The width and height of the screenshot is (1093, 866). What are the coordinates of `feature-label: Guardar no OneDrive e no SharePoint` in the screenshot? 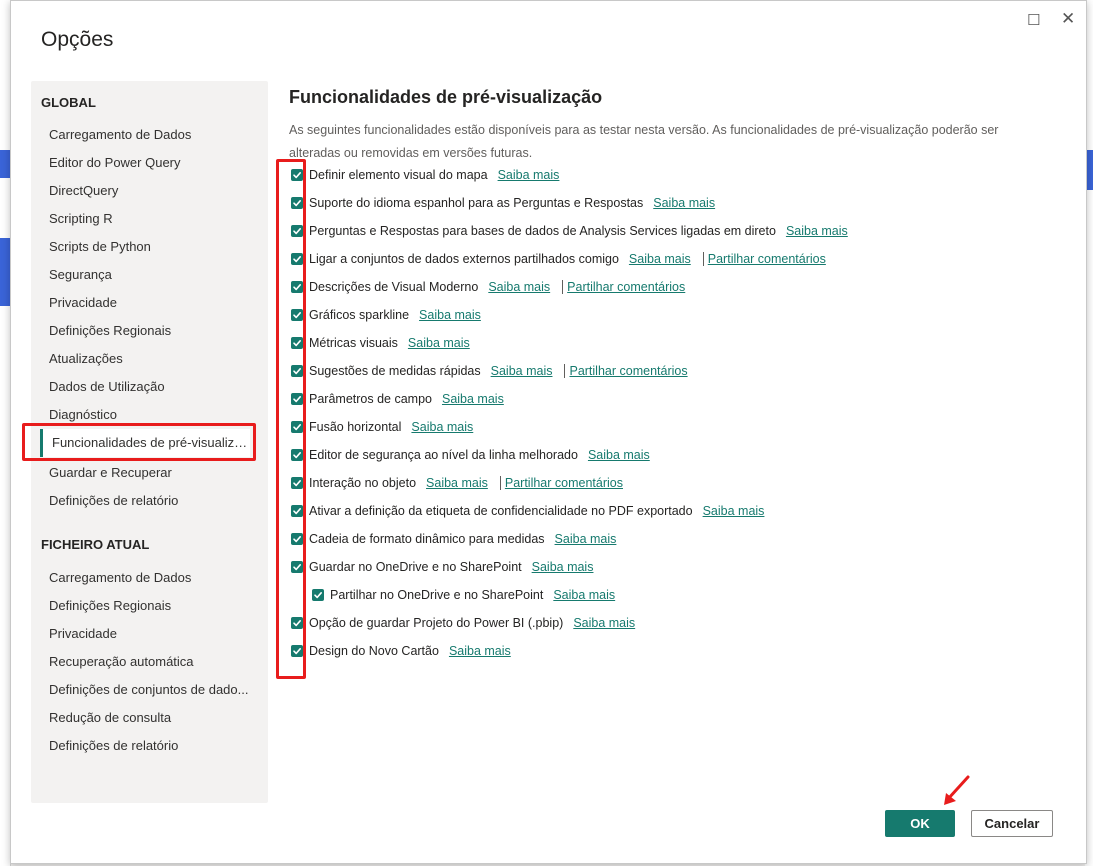 It's located at (415, 567).